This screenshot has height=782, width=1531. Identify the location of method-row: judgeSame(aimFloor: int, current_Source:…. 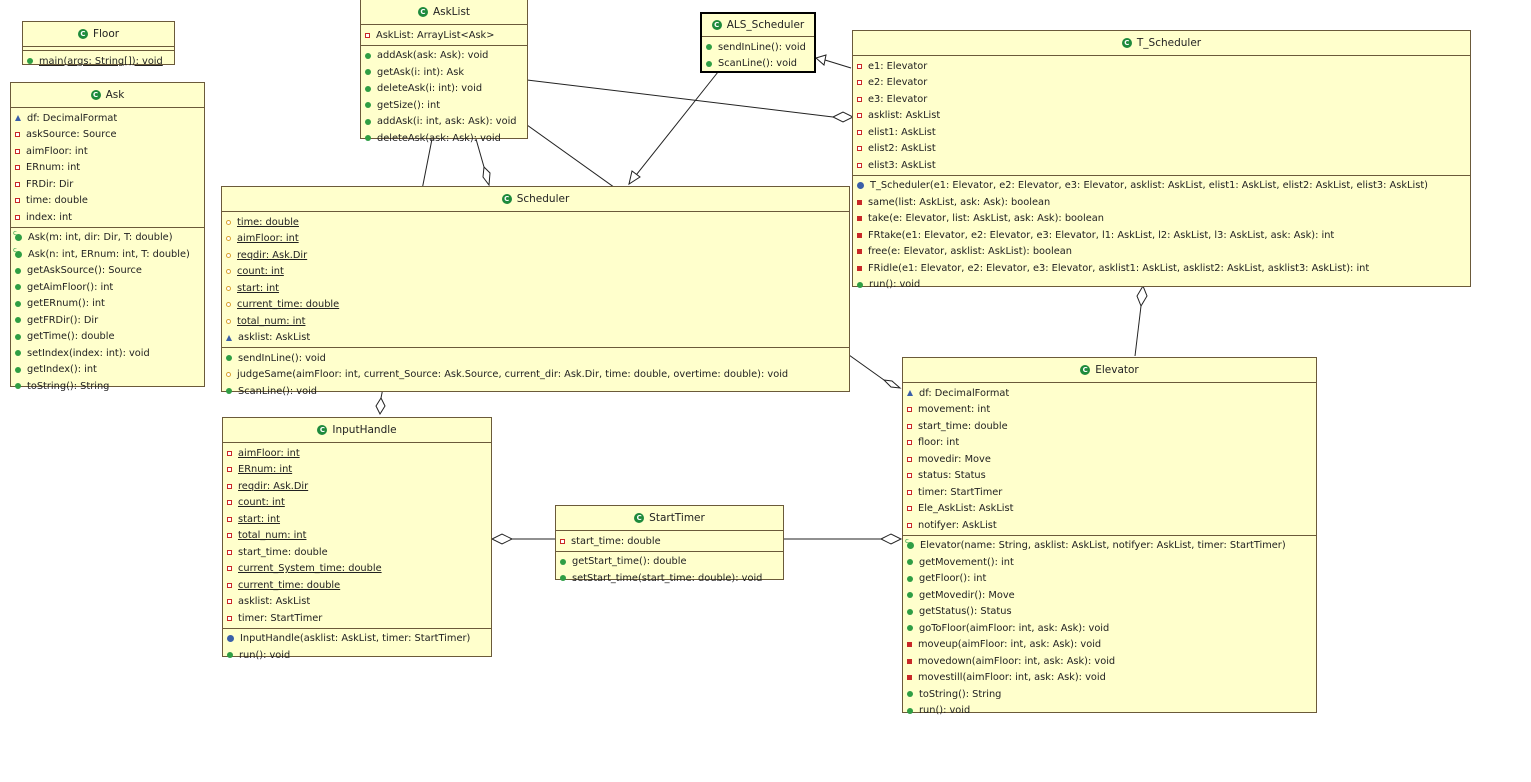
(535, 375).